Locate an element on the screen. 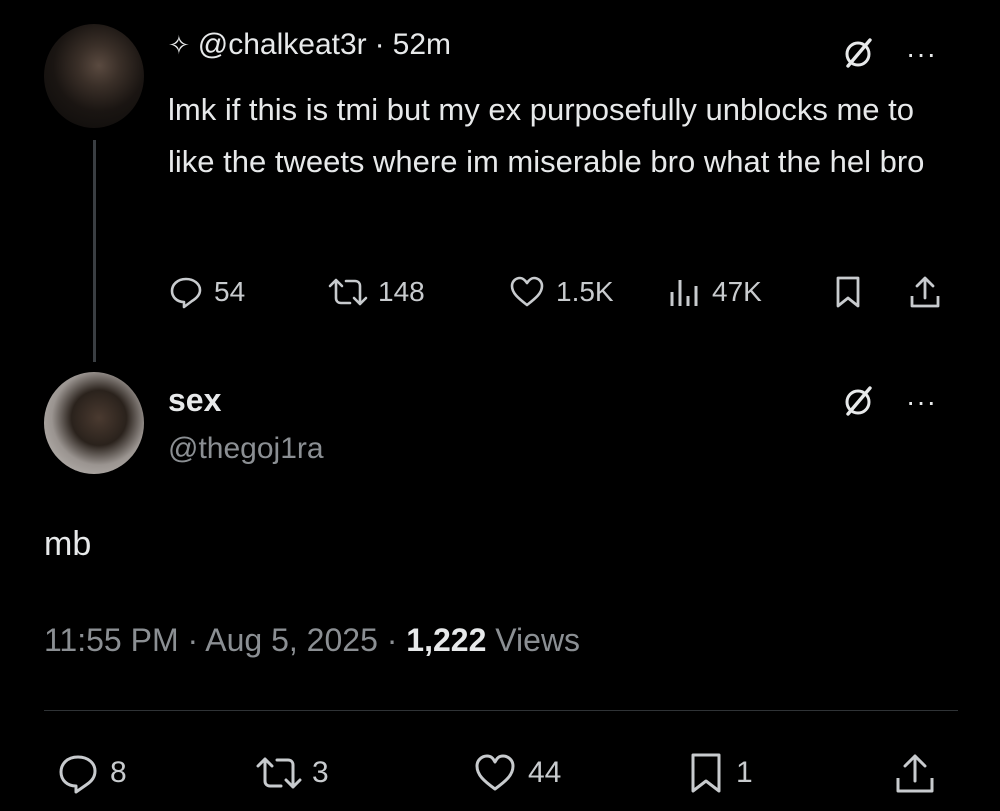  timestamp: 52m is located at coordinates (422, 45).